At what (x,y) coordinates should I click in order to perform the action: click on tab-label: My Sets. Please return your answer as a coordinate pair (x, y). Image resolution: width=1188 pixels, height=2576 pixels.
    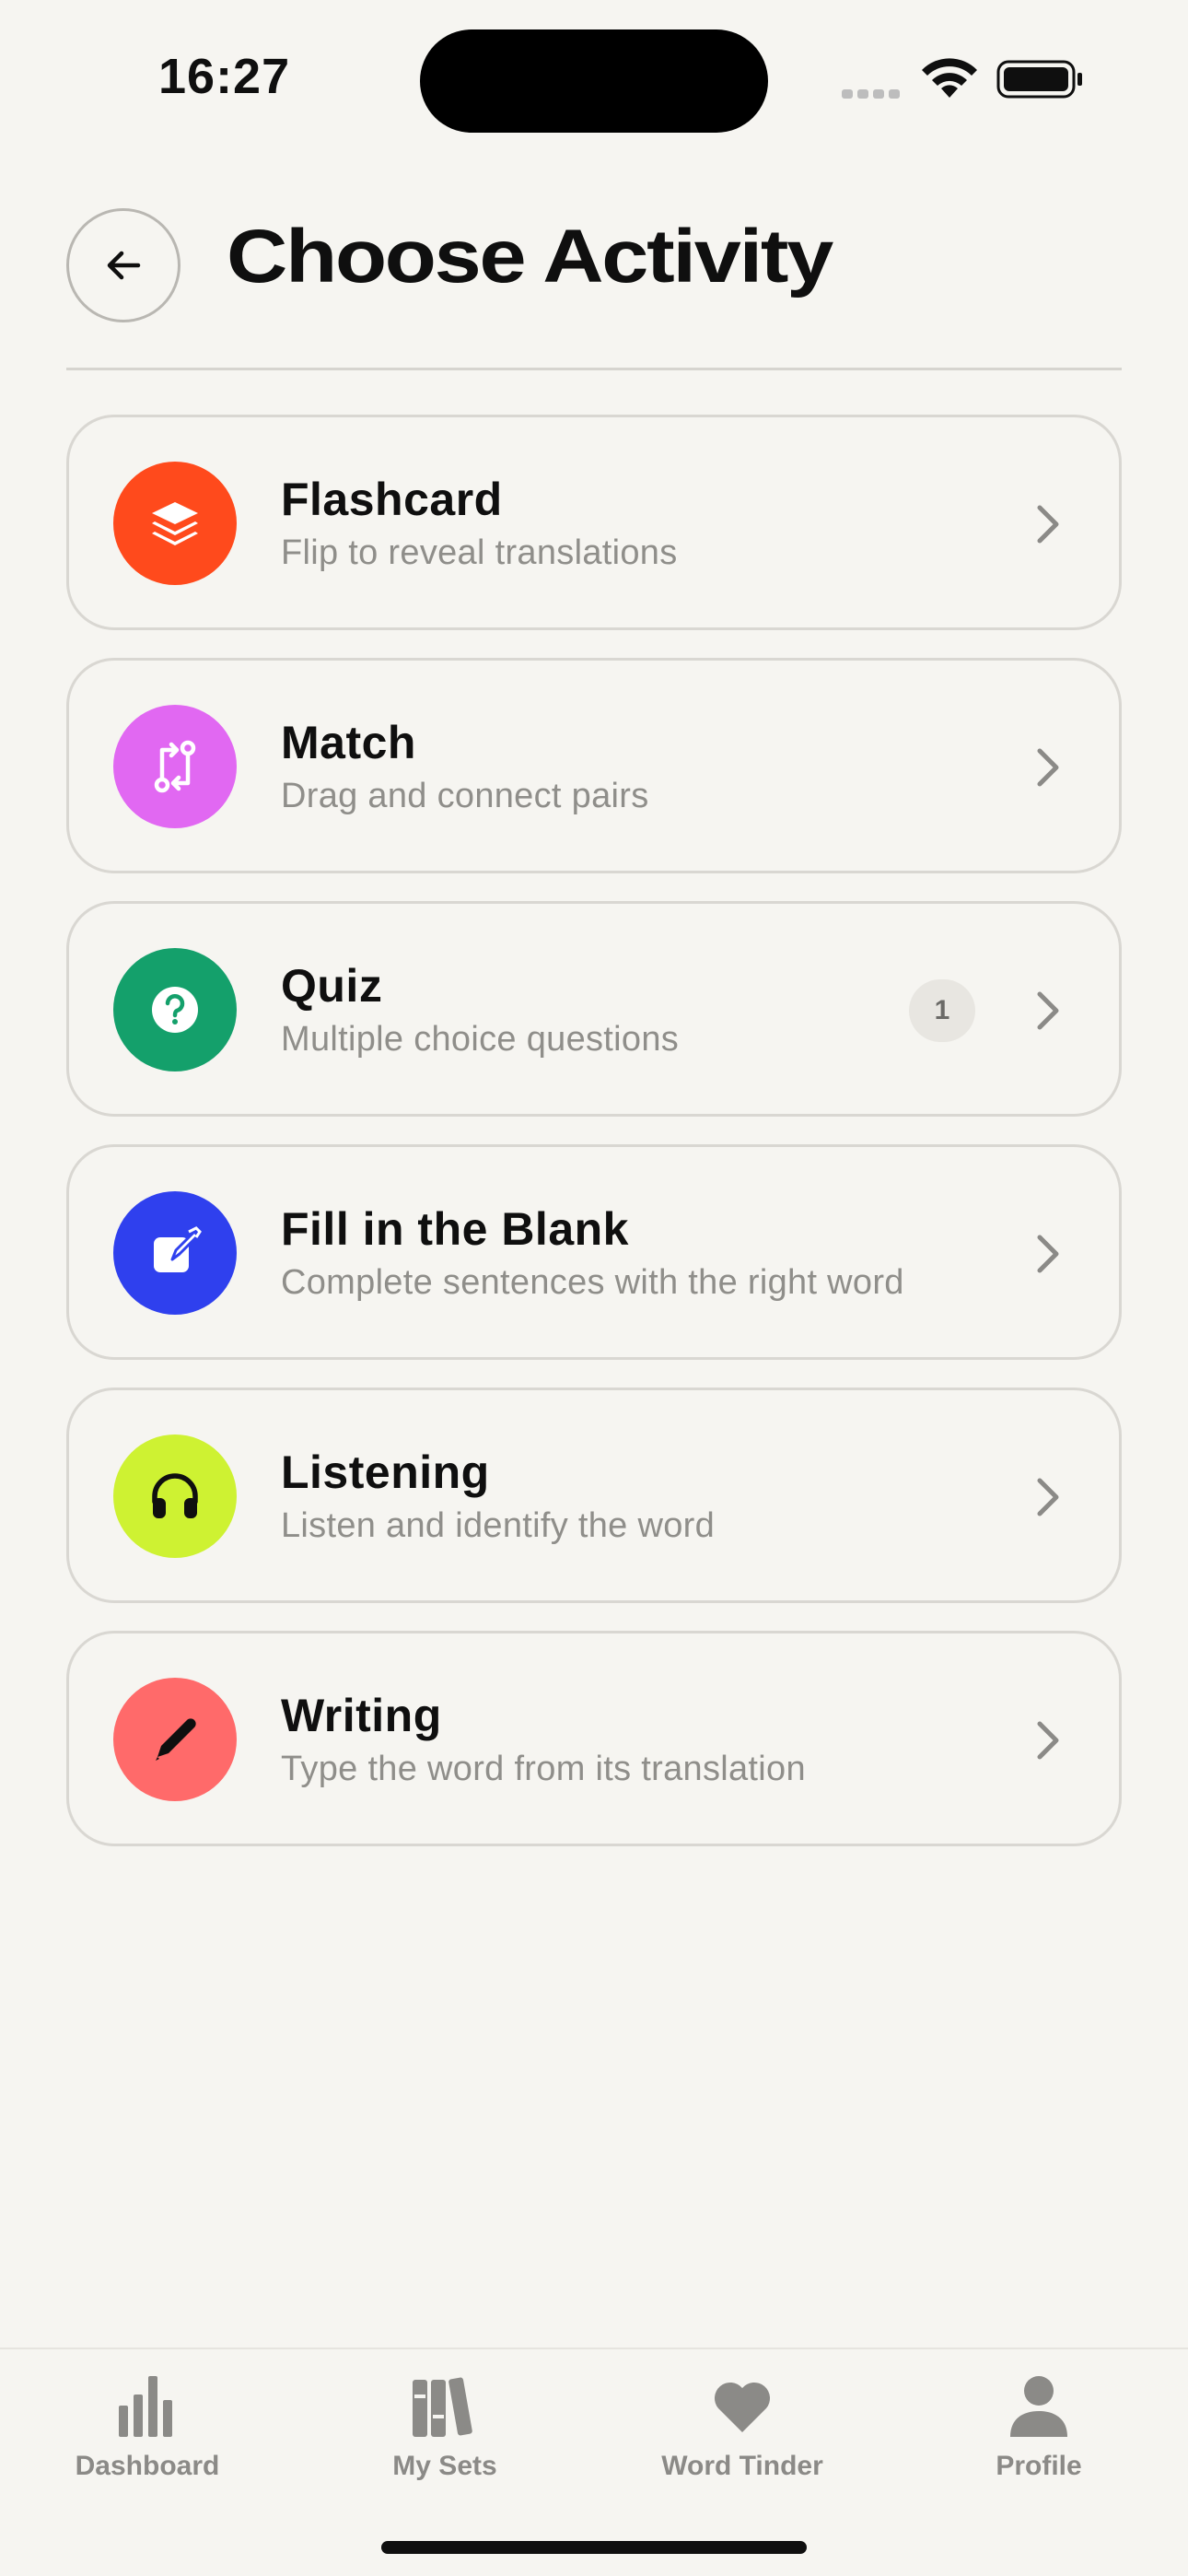
    Looking at the image, I should click on (444, 2466).